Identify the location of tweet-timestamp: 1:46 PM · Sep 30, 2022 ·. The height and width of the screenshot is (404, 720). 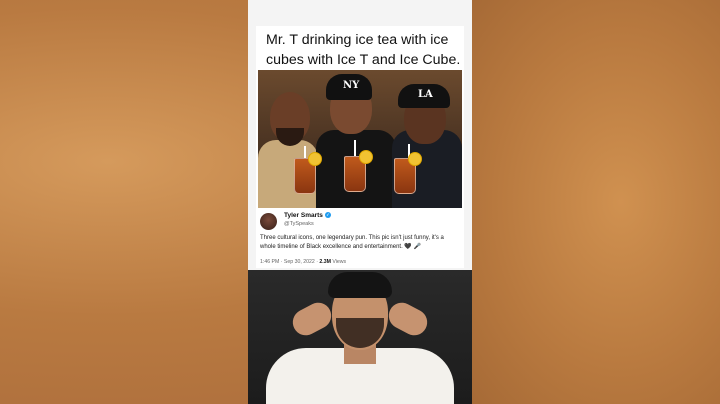
(290, 262).